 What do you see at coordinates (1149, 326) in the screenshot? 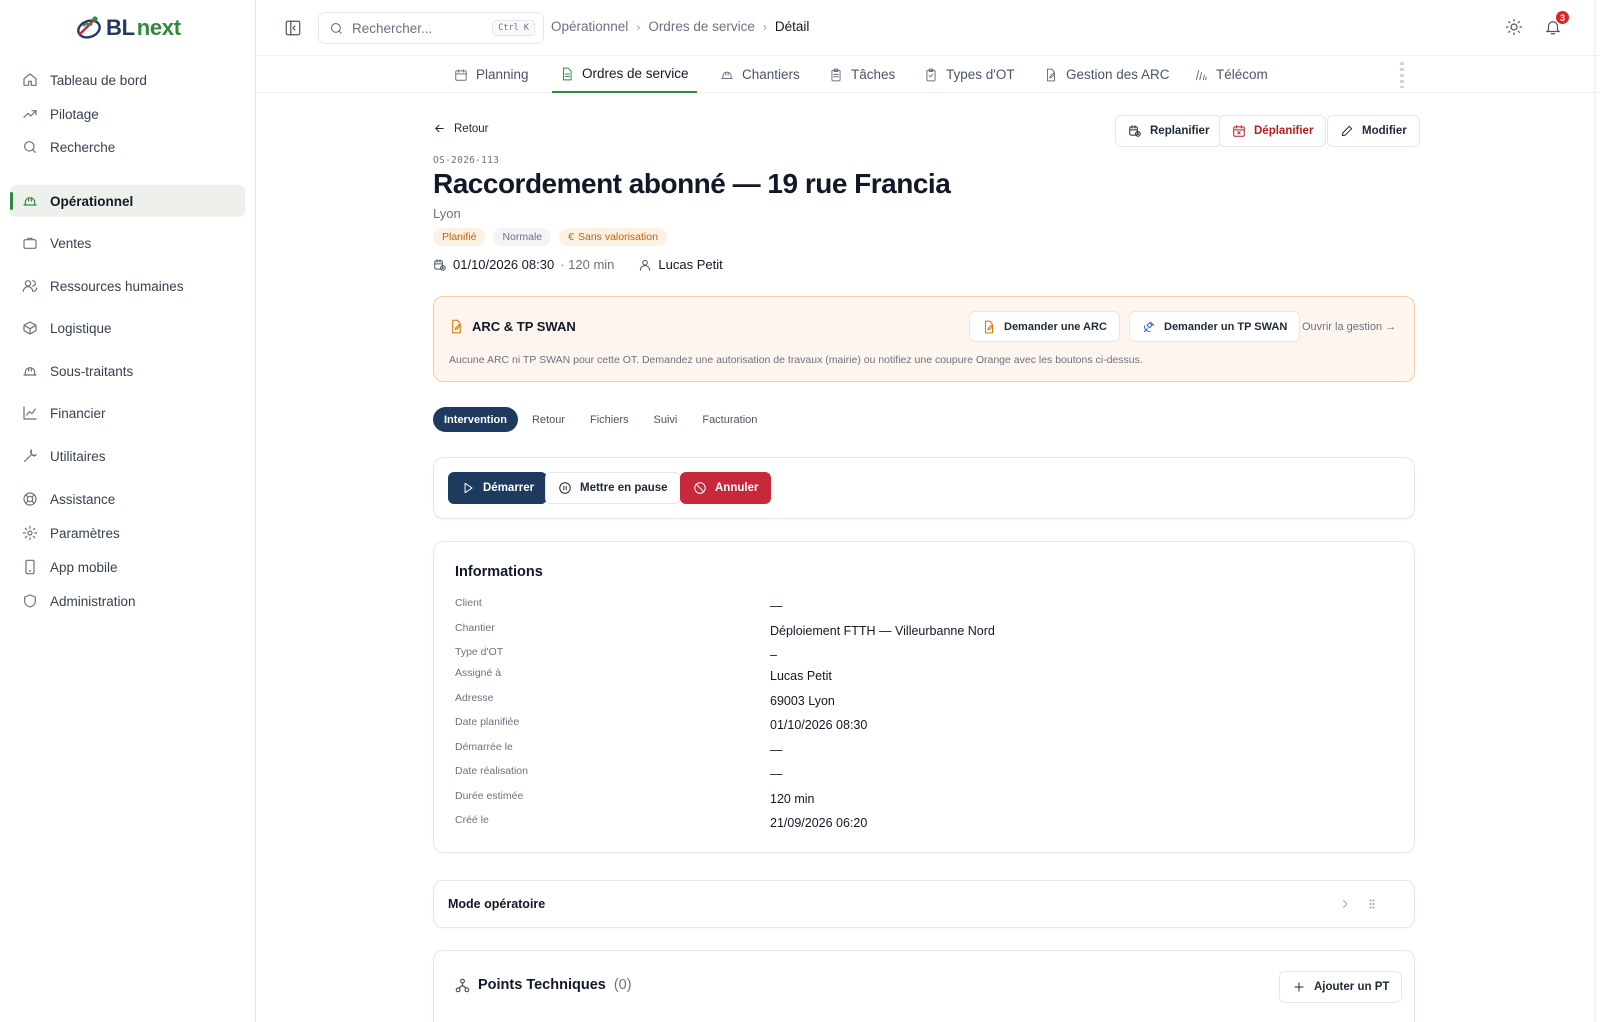
I see `satellite-icon` at bounding box center [1149, 326].